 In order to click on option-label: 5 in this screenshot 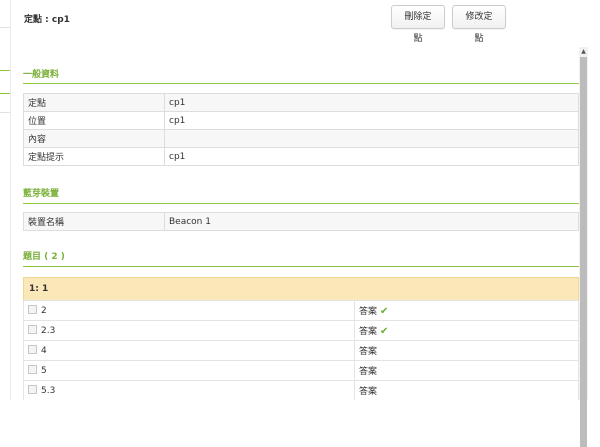, I will do `click(44, 371)`.